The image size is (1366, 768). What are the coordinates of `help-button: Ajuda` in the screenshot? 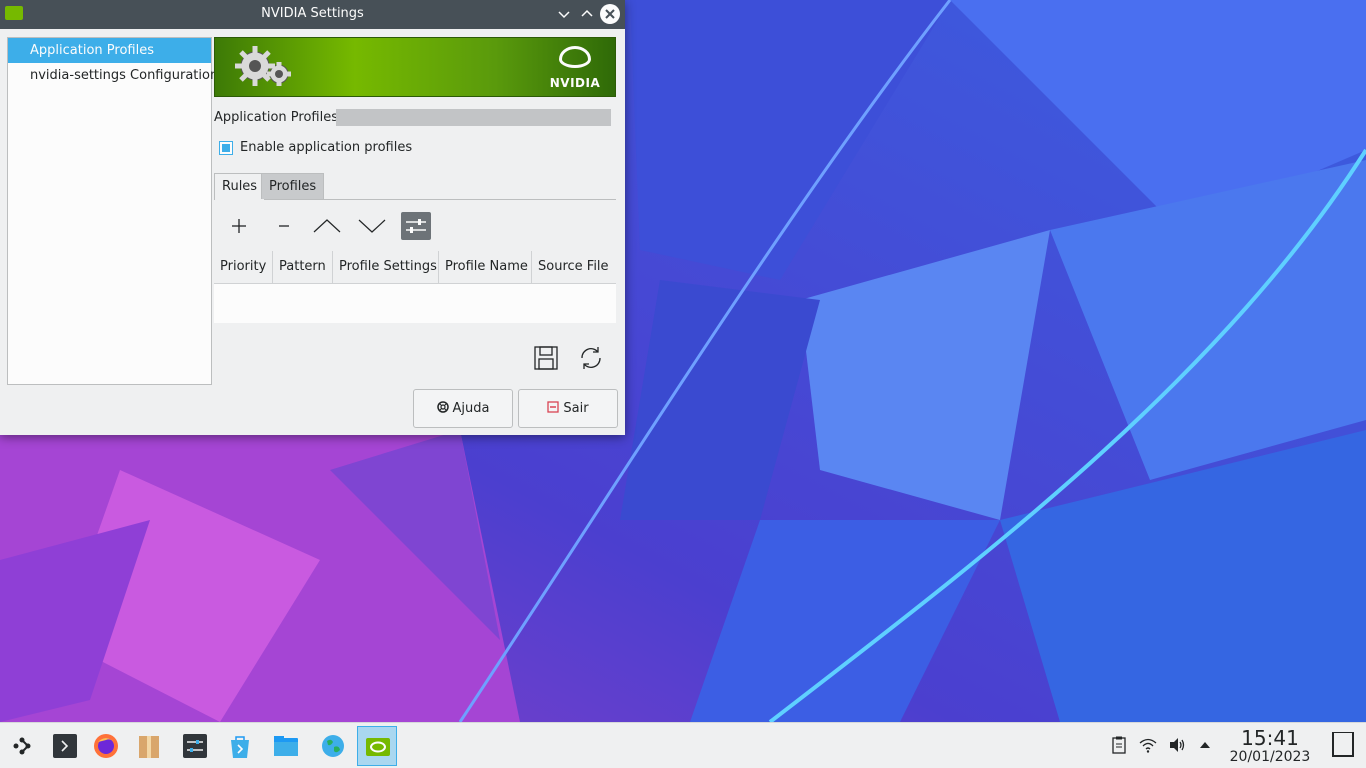 It's located at (463, 408).